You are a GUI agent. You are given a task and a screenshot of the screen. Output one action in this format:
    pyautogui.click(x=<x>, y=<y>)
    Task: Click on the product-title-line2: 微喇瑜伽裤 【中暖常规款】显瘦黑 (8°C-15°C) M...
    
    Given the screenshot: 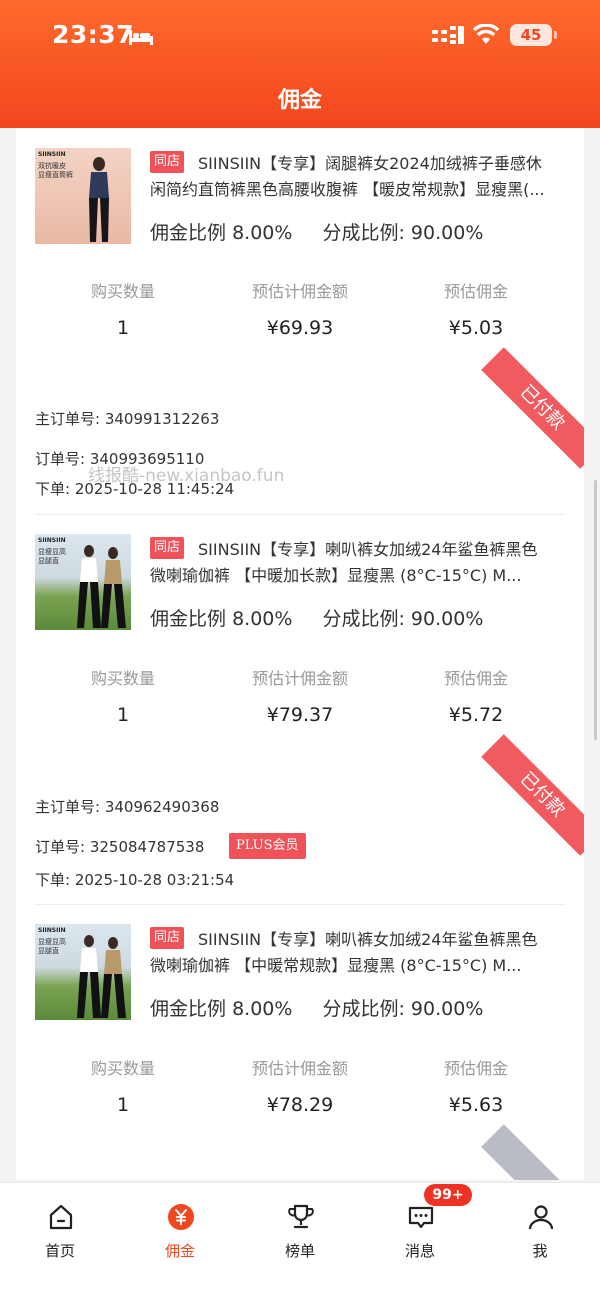 What is the action you would take?
    pyautogui.click(x=360, y=964)
    